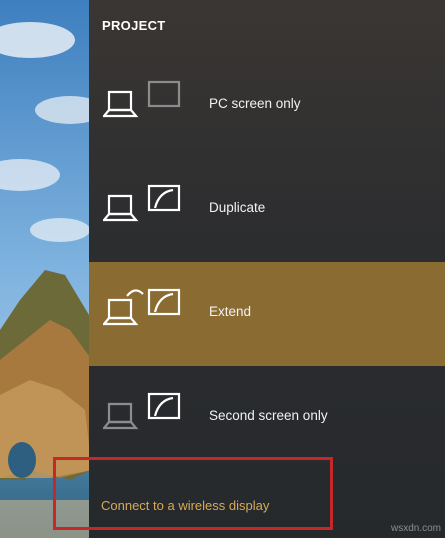 This screenshot has height=538, width=445. I want to click on option-label: Second screen only, so click(268, 415).